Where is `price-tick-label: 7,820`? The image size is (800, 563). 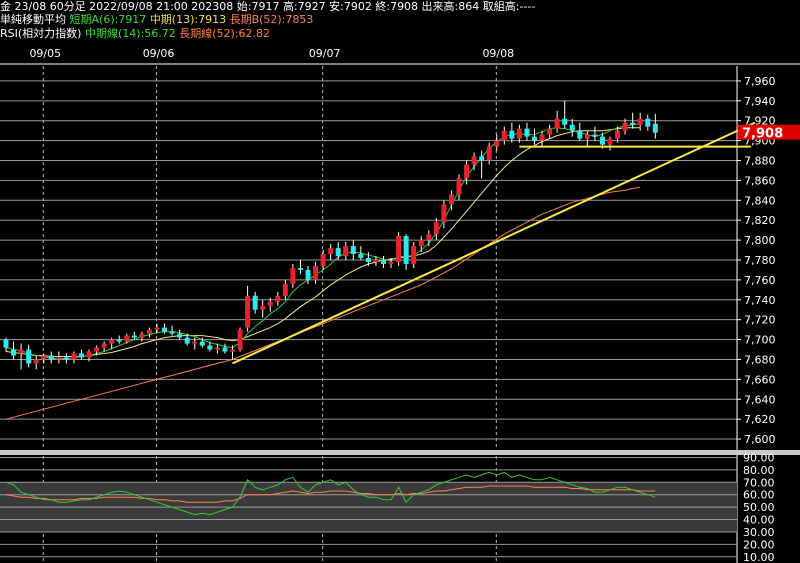
price-tick-label: 7,820 is located at coordinates (760, 220).